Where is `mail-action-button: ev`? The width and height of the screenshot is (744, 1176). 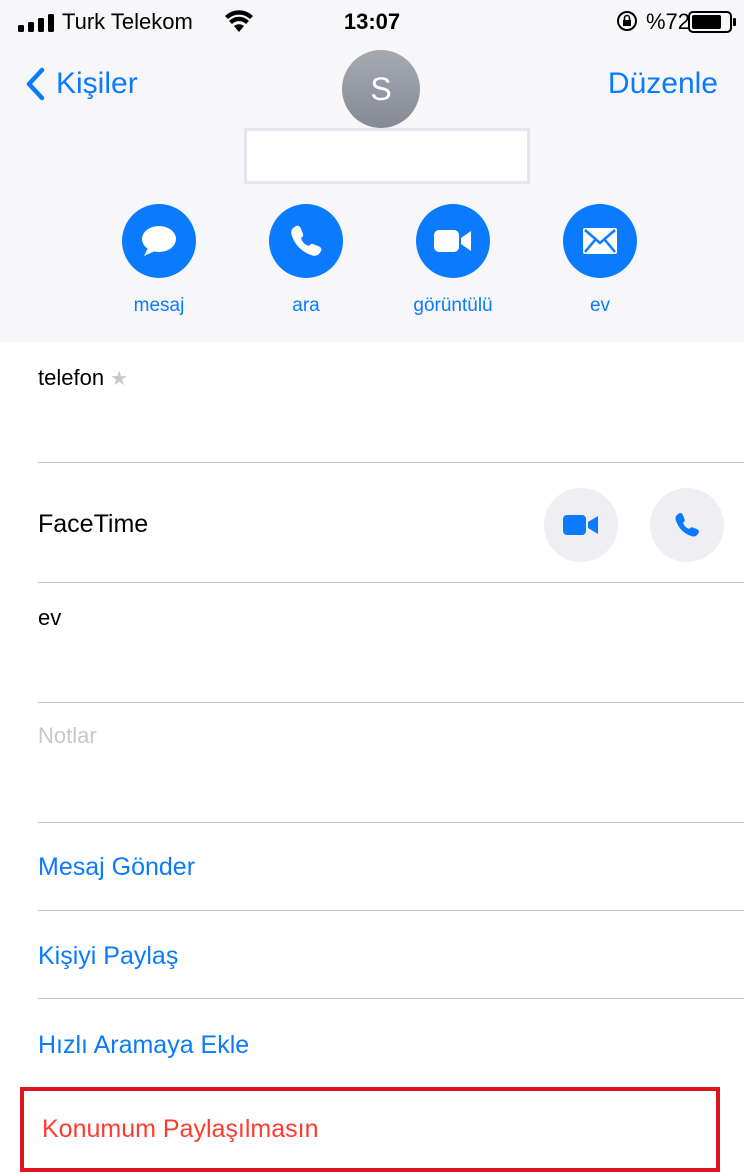
mail-action-button: ev is located at coordinates (600, 261).